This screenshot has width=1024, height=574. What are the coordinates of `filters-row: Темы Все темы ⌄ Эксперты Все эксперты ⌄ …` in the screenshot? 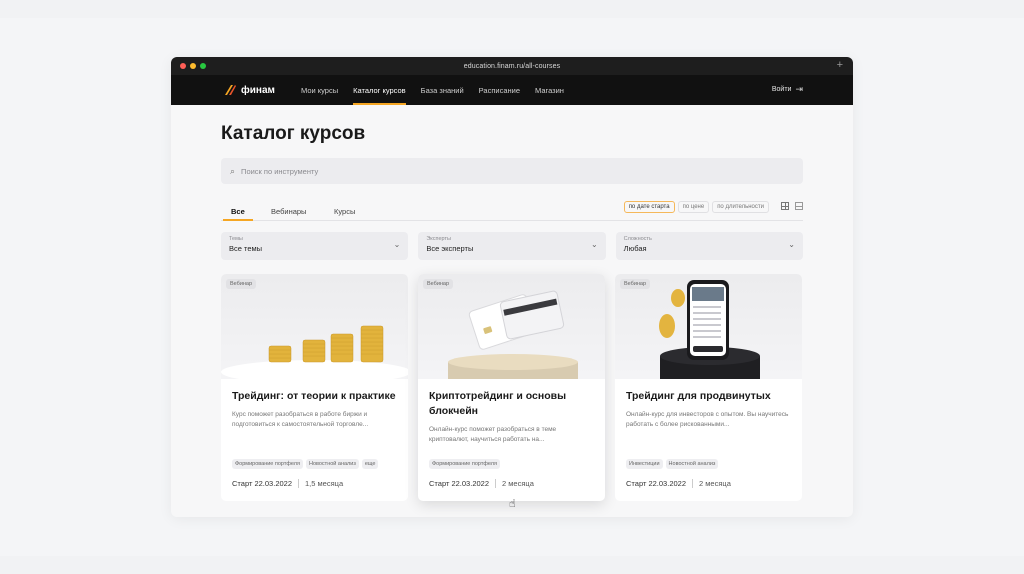 It's located at (512, 246).